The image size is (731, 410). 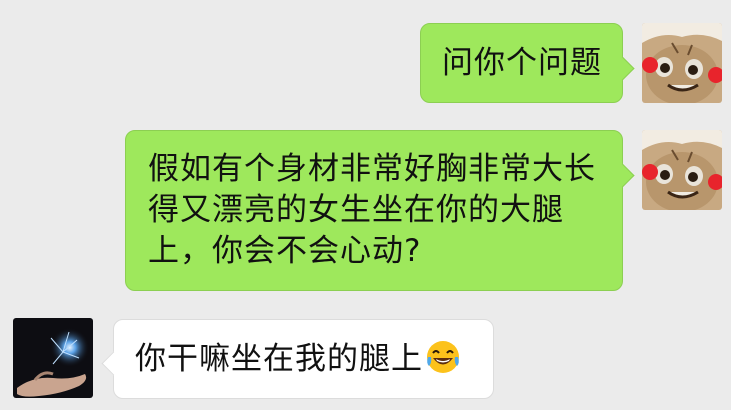 I want to click on message-bubble-received: 你干嘛坐在我的腿上, so click(x=297, y=359).